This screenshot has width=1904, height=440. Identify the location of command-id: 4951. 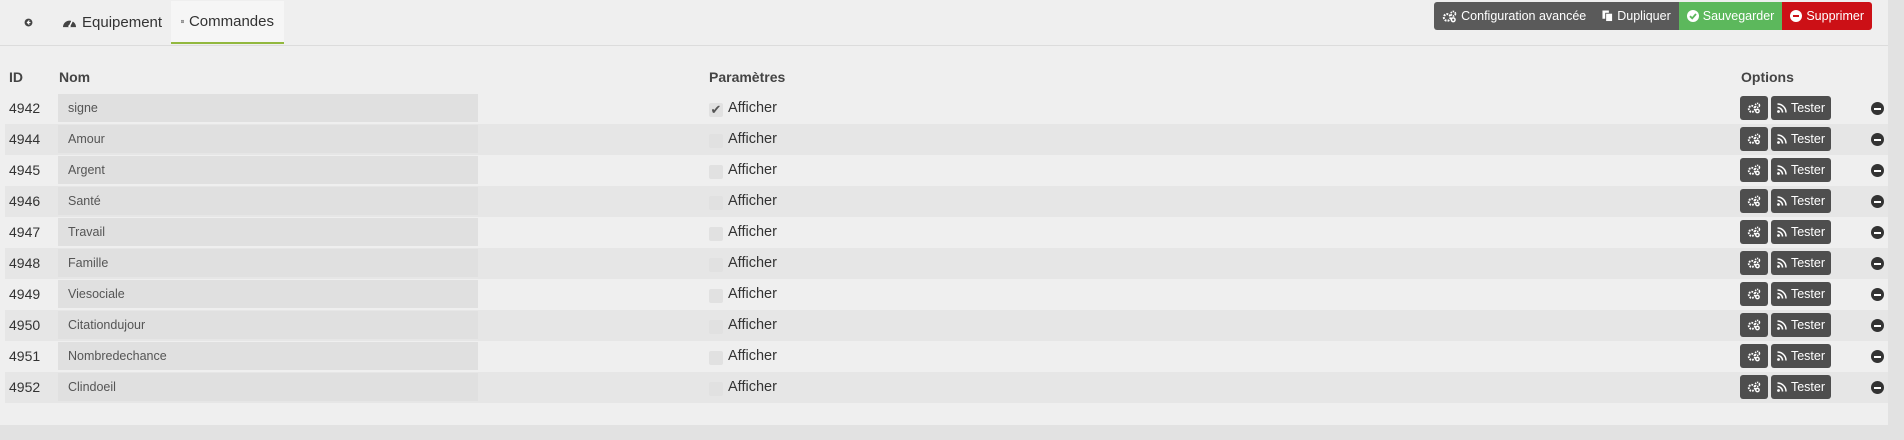
(25, 356).